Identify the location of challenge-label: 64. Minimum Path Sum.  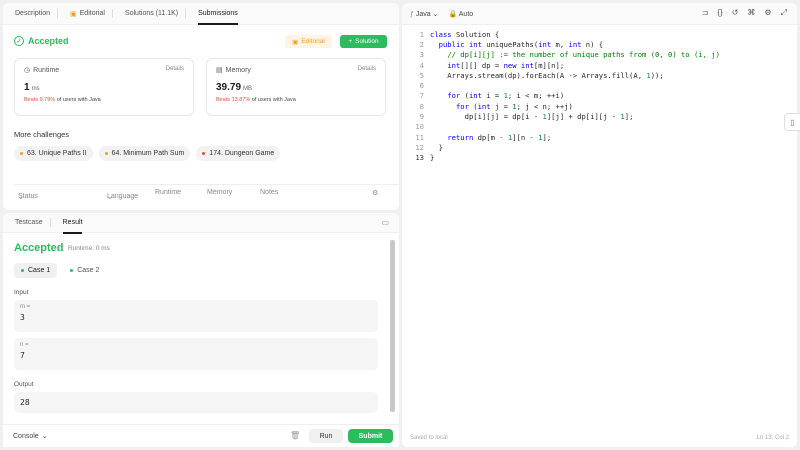
(148, 153).